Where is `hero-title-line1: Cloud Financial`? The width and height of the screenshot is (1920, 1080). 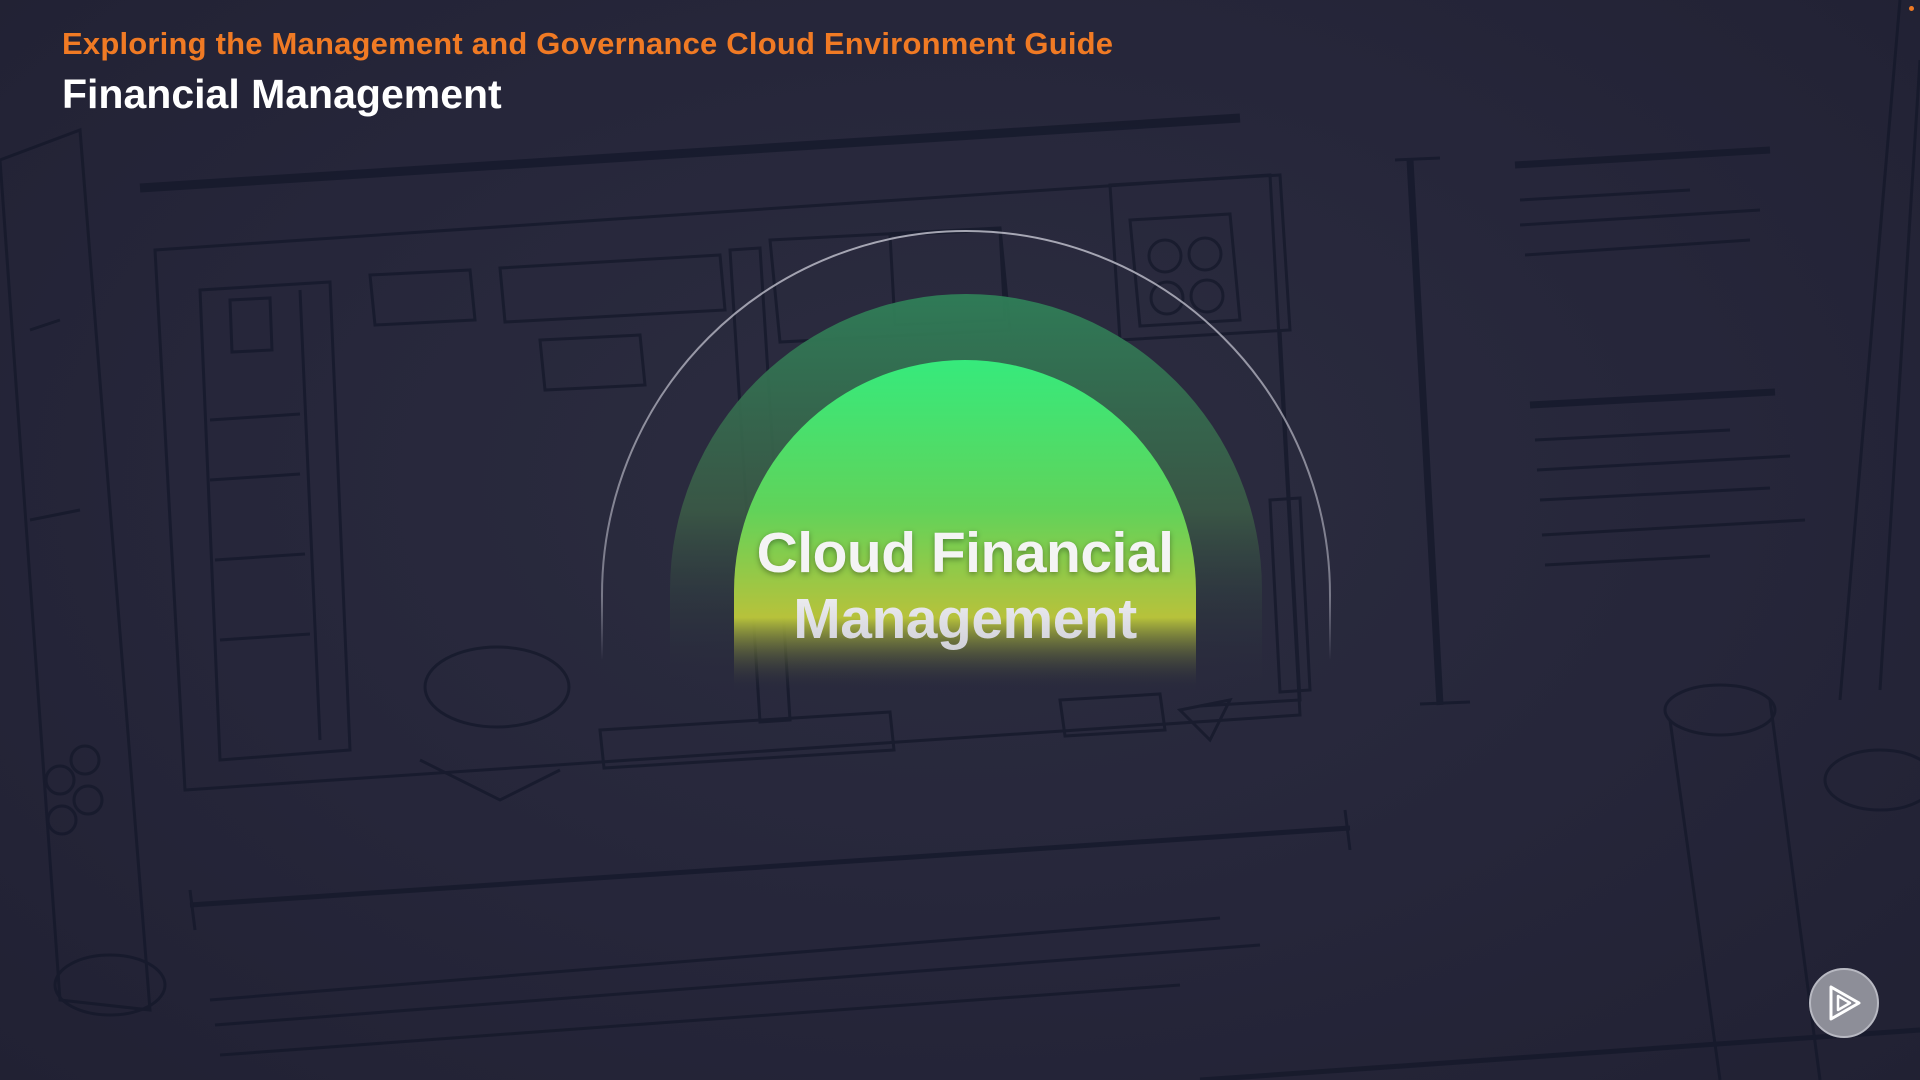 hero-title-line1: Cloud Financial is located at coordinates (965, 553).